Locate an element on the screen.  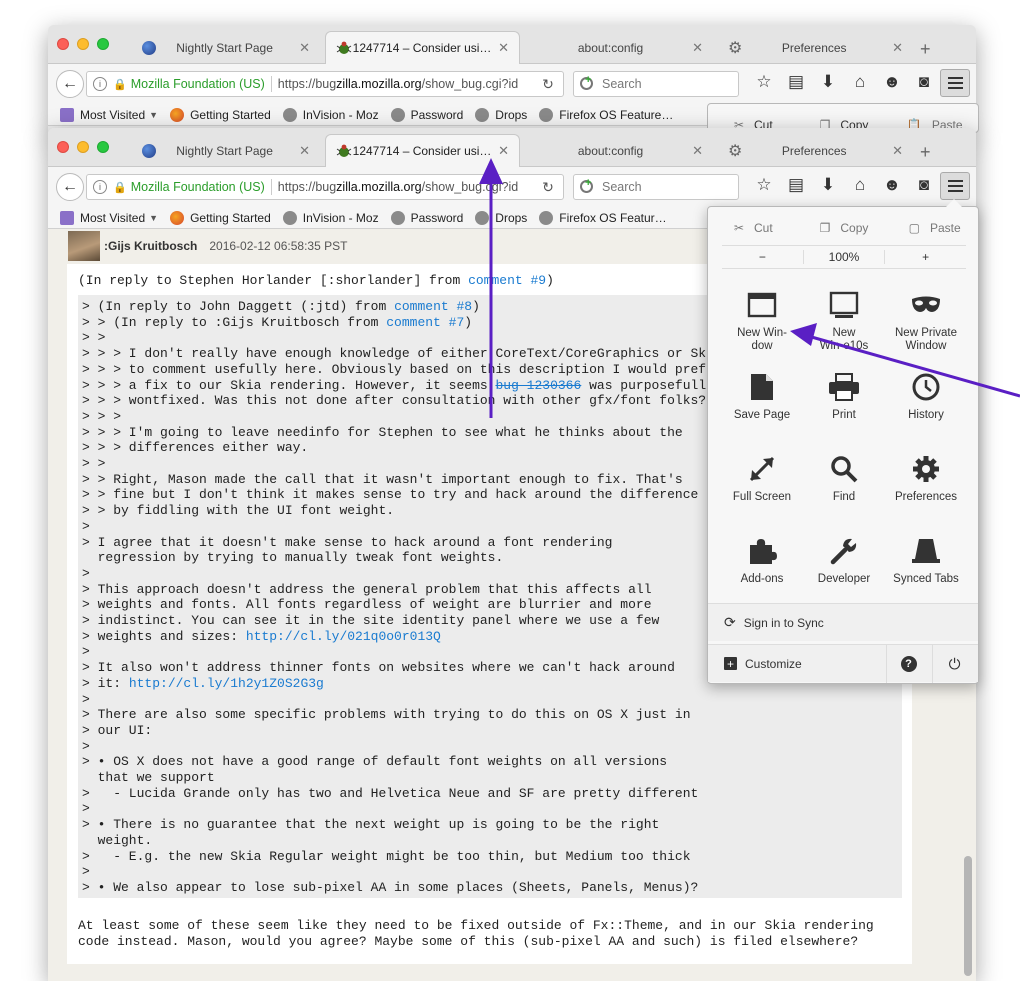
comment-author: :Gijs Kruitbosch is located at coordinates (150, 246).